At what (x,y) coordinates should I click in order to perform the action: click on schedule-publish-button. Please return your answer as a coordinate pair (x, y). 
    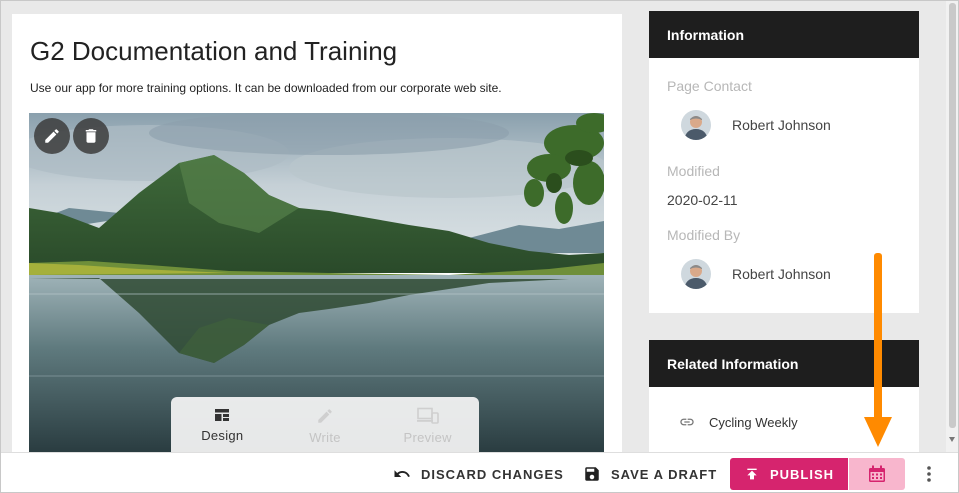
    Looking at the image, I should click on (877, 474).